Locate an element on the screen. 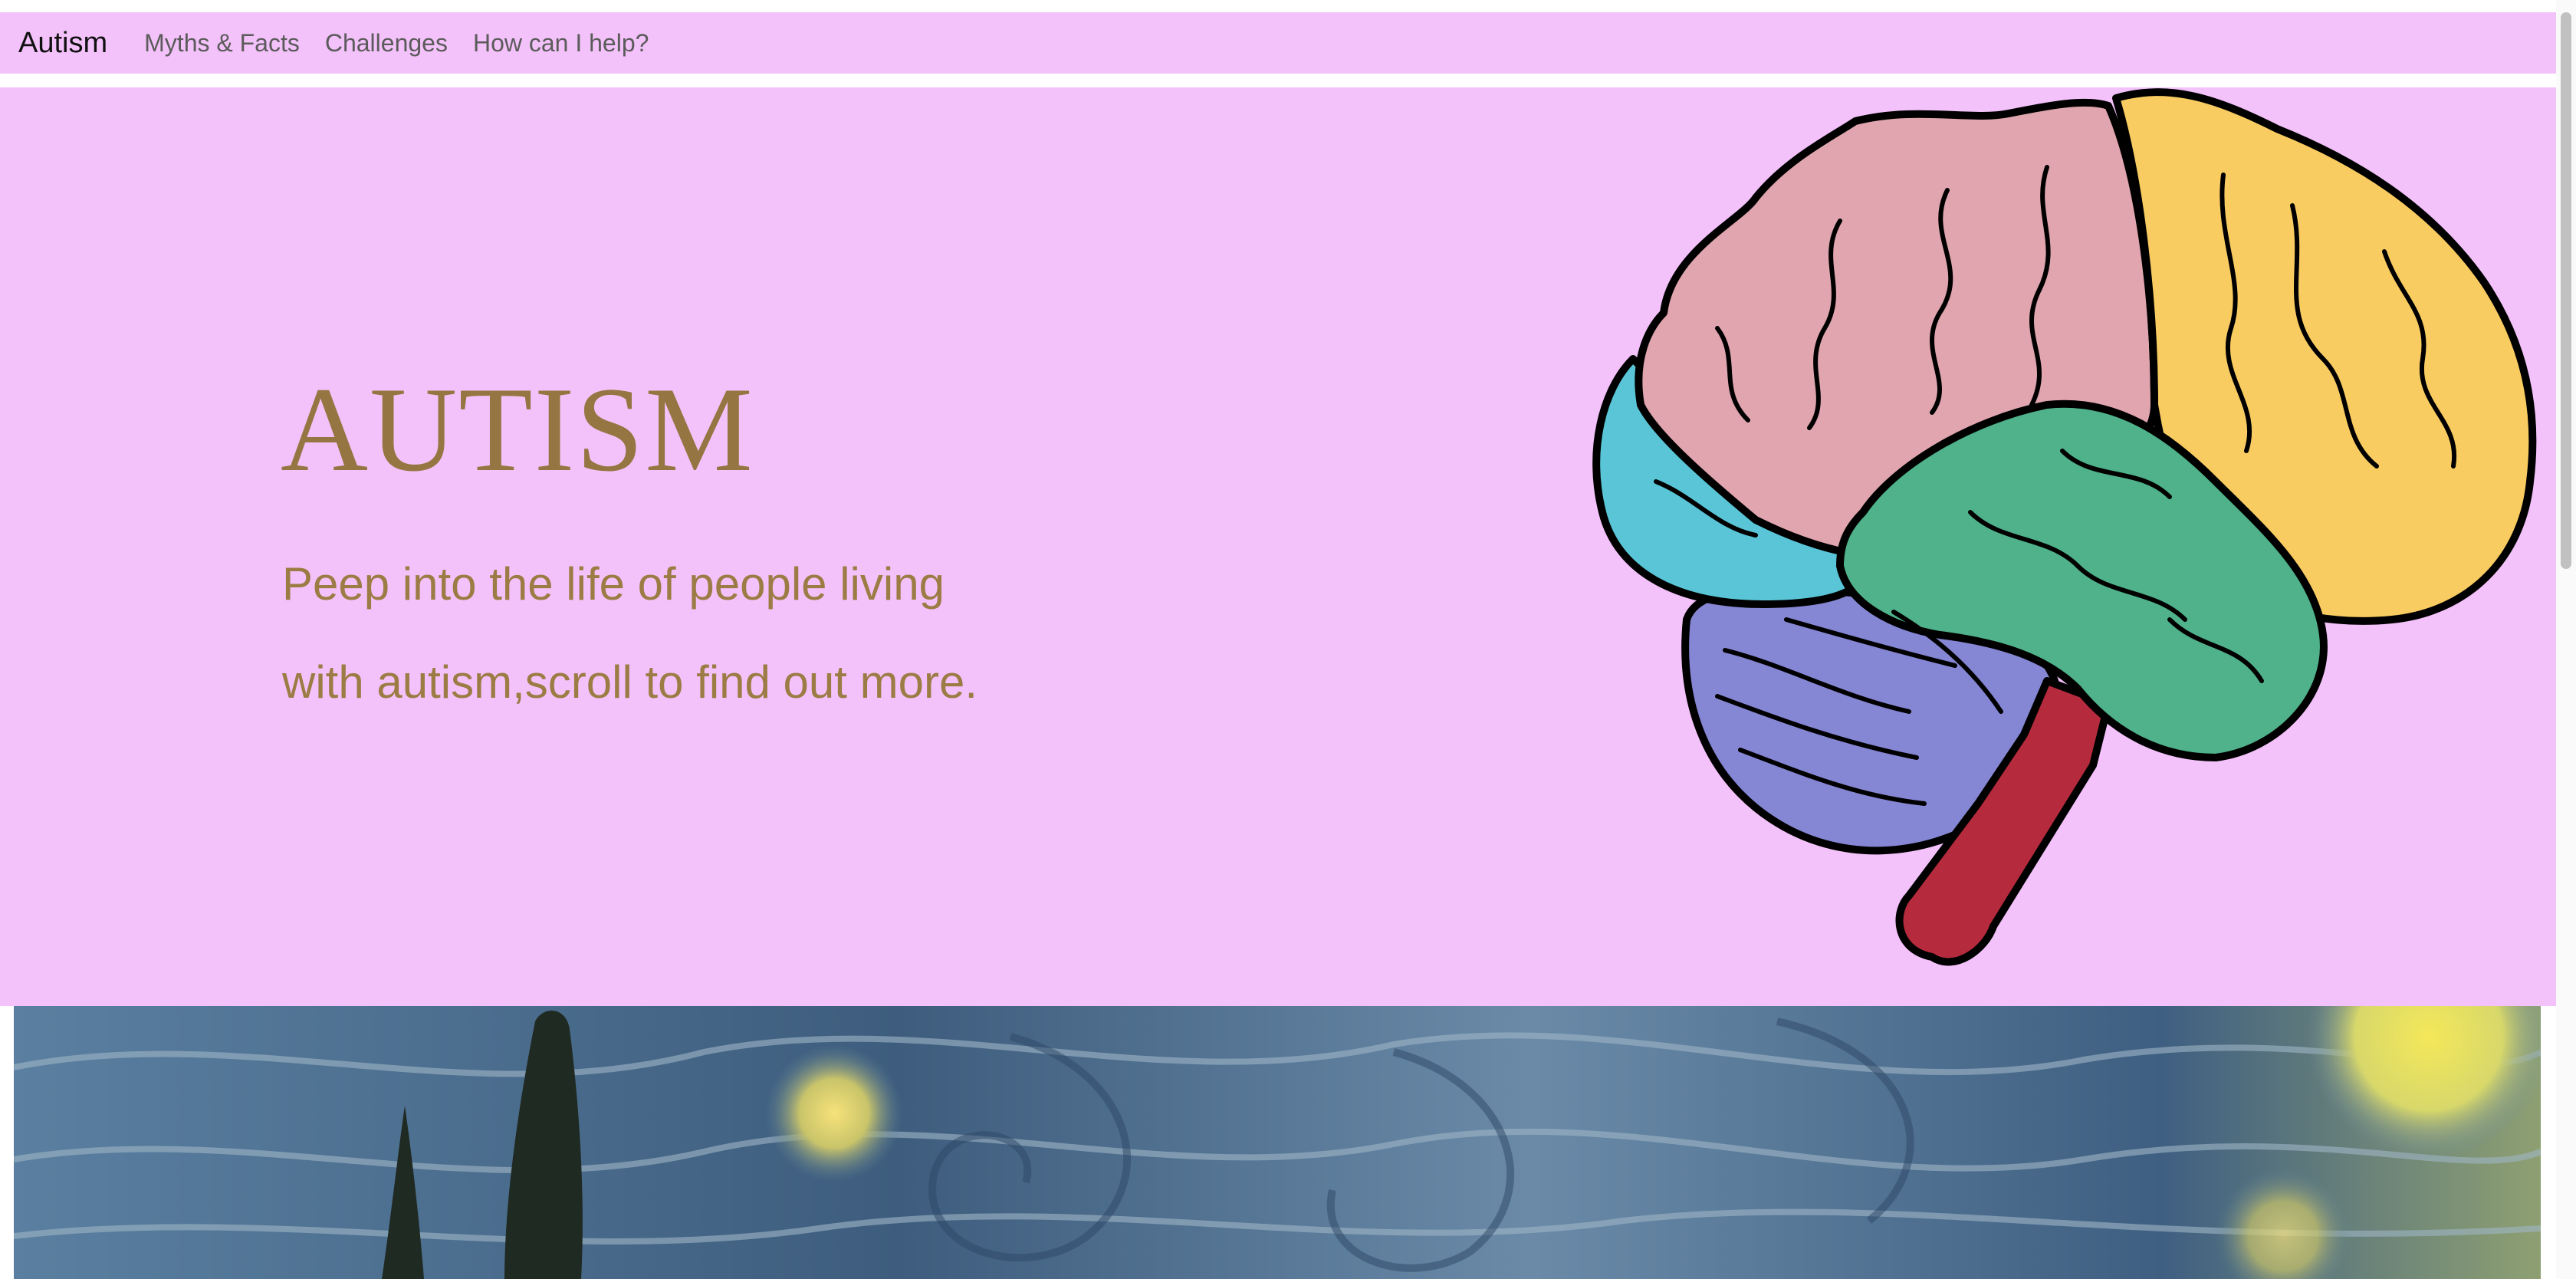 Image resolution: width=2576 pixels, height=1279 pixels. navbar-brand: Autism is located at coordinates (62, 43).